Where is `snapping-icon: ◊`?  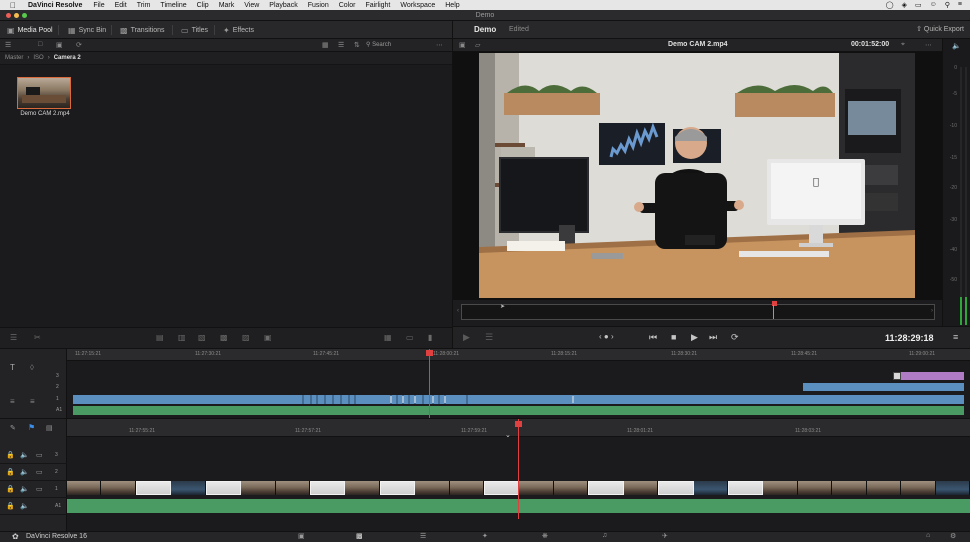
snapping-icon: ◊ is located at coordinates (32, 367).